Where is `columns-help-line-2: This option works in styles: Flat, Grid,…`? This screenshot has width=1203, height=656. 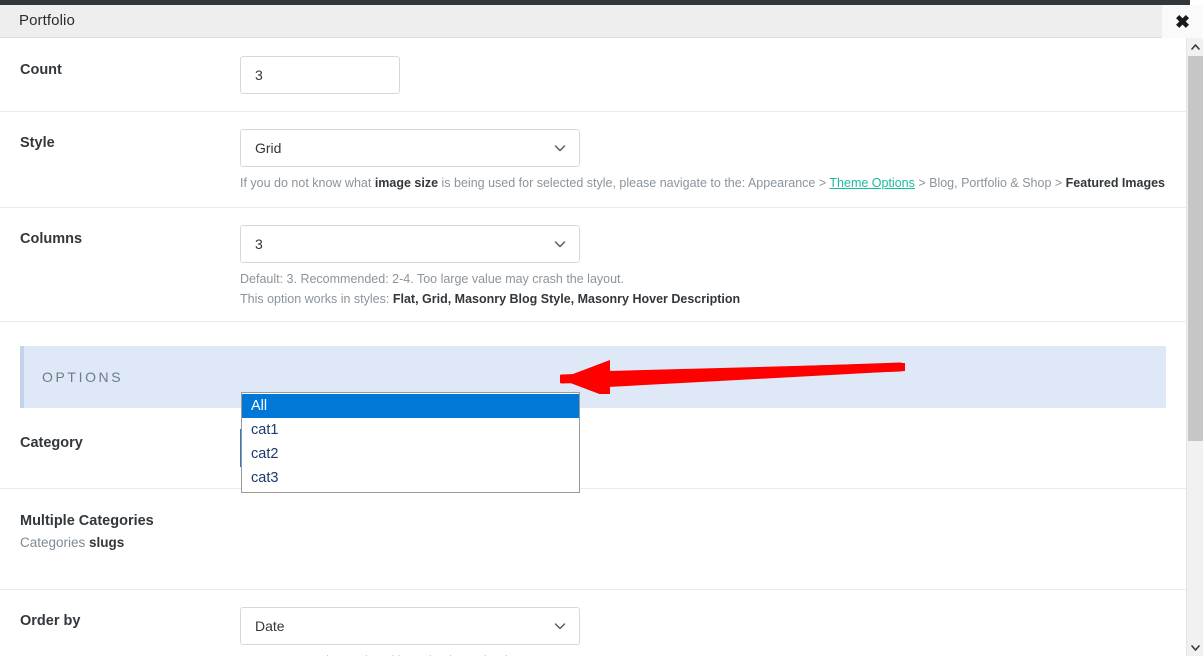 columns-help-line-2: This option works in styles: Flat, Grid,… is located at coordinates (703, 299).